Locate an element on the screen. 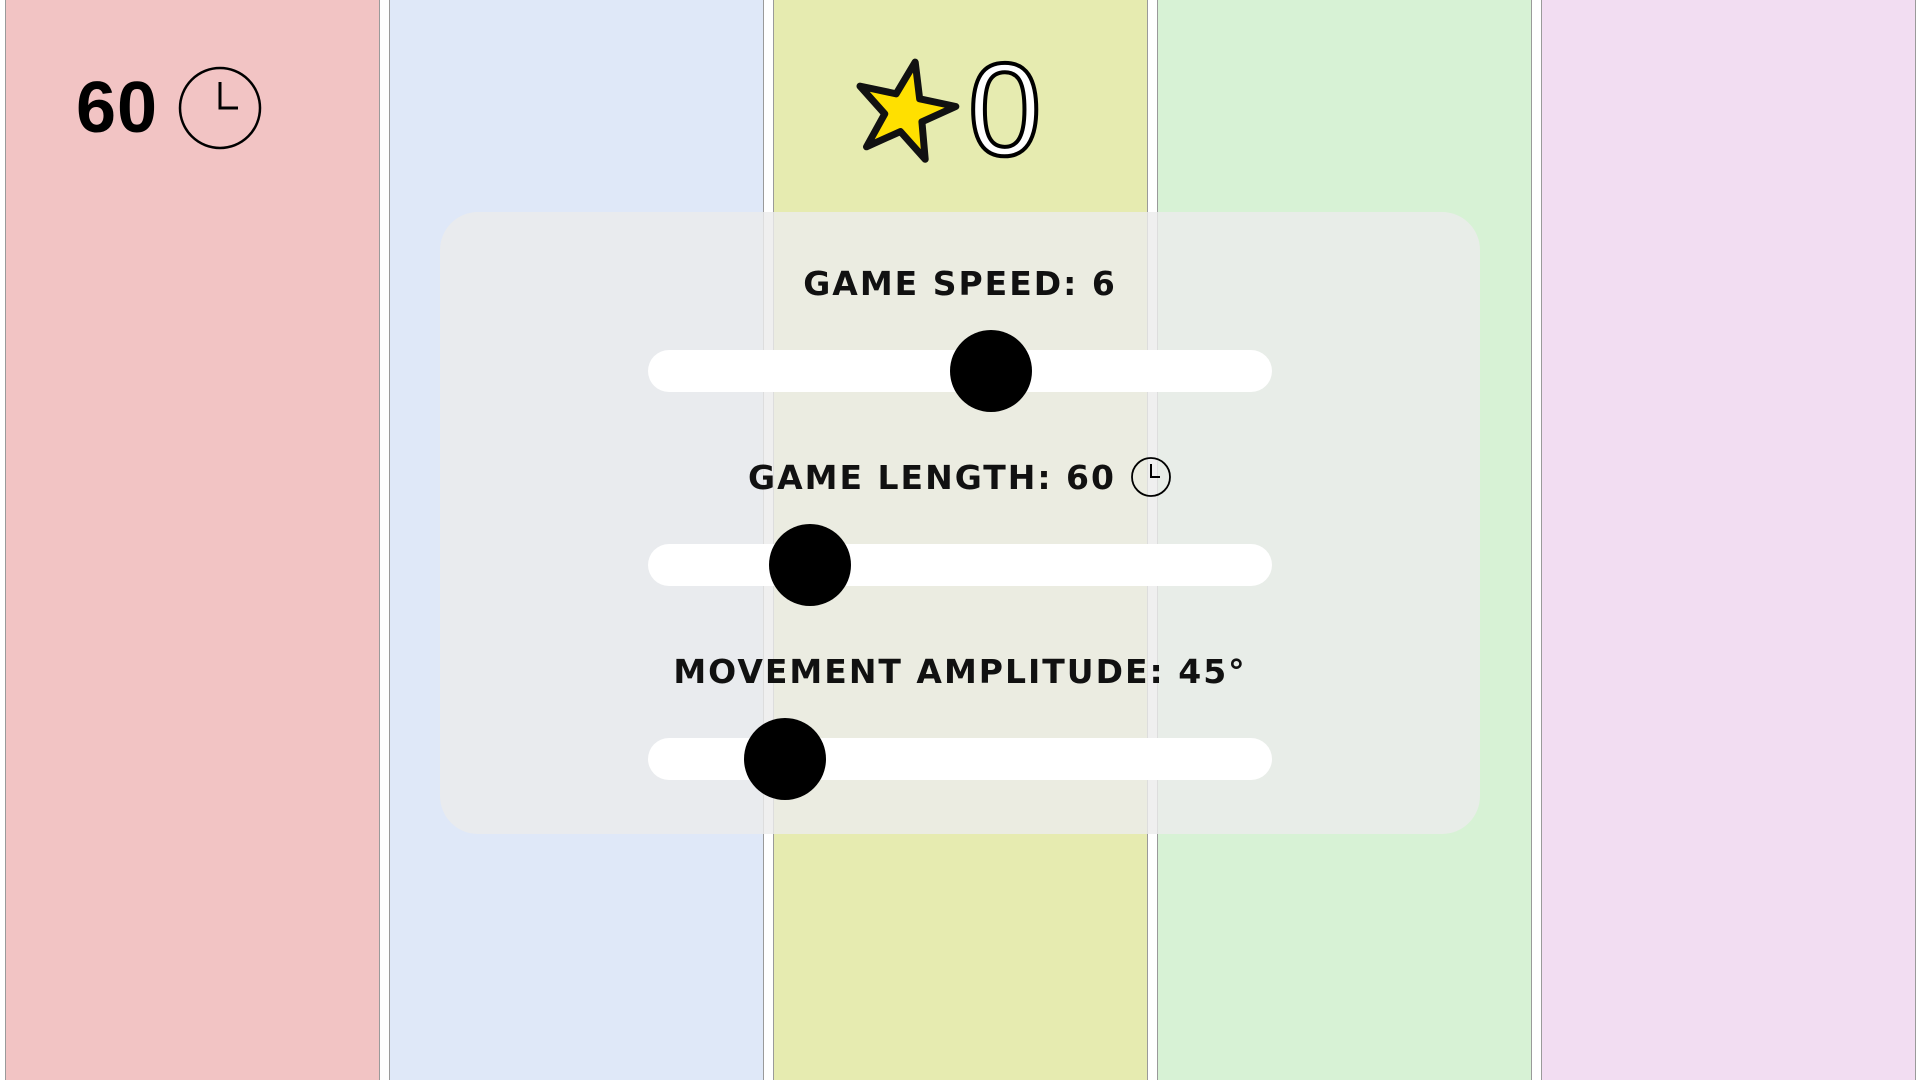 The width and height of the screenshot is (1920, 1080). game-length-label-text: GAME LENGTH: 60 is located at coordinates (932, 477).